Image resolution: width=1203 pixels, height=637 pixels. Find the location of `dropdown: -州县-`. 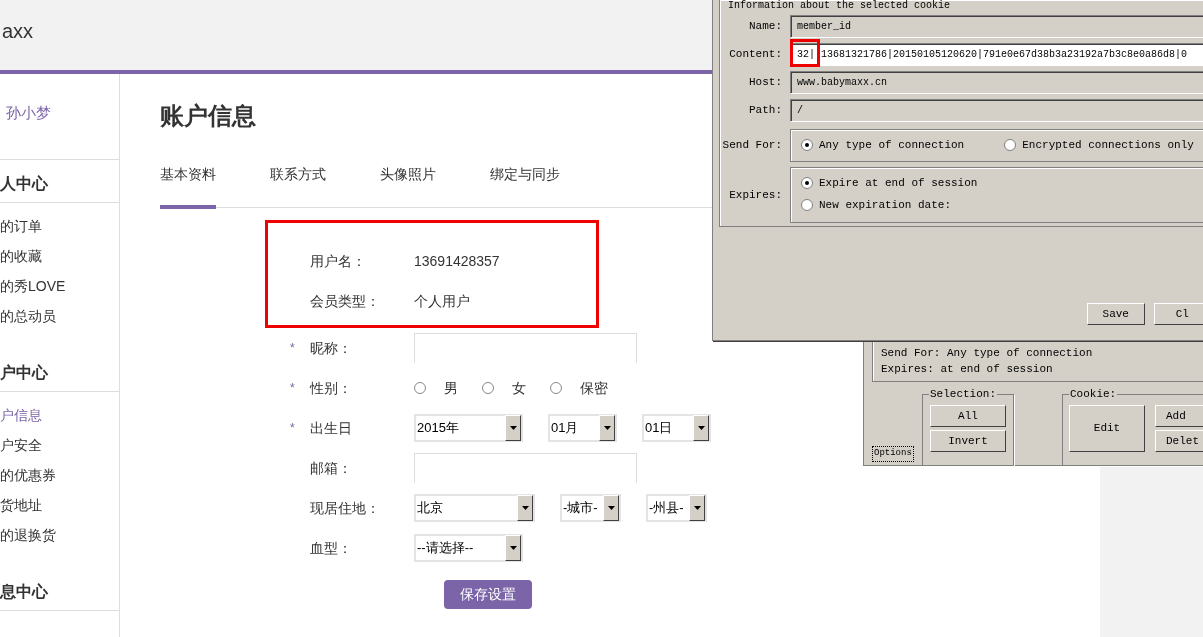

dropdown: -州县- is located at coordinates (676, 508).